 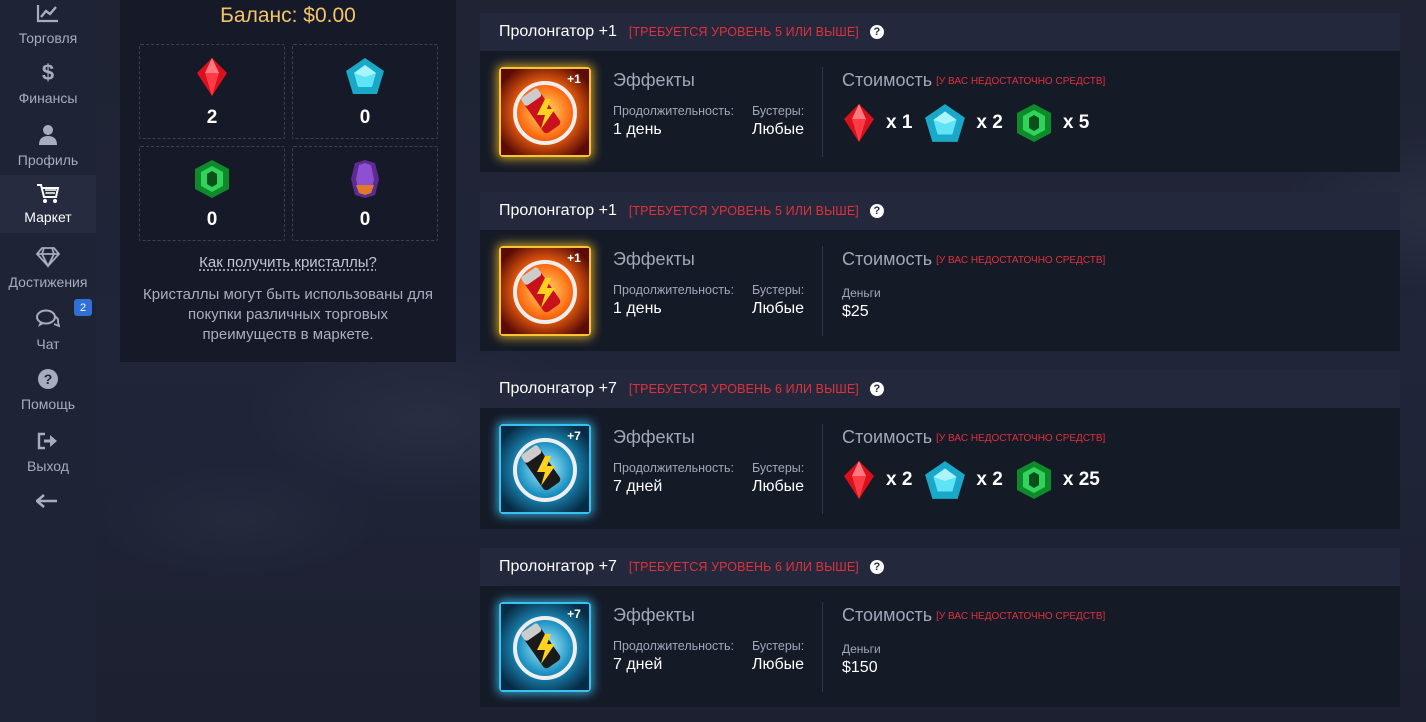 I want to click on nav-item-market: Маркет, so click(x=48, y=204).